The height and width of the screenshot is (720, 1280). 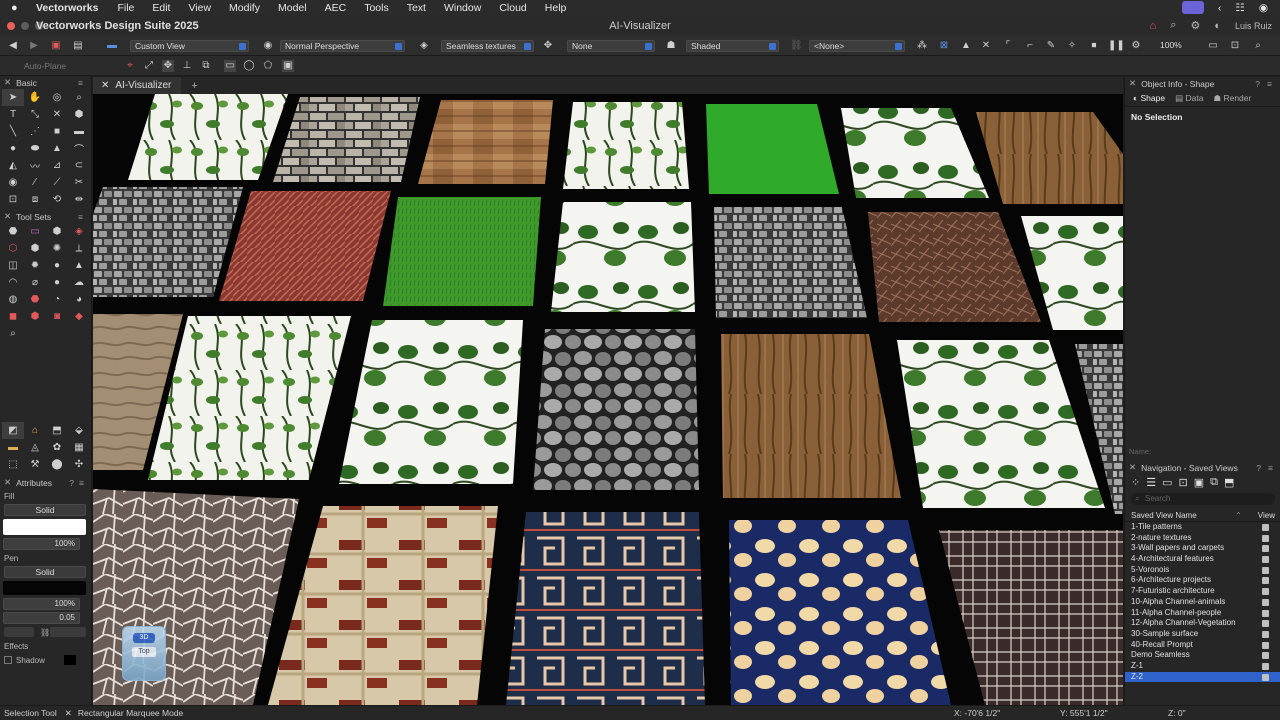 What do you see at coordinates (13, 333) in the screenshot?
I see `magnify-tool-icon: ⌕` at bounding box center [13, 333].